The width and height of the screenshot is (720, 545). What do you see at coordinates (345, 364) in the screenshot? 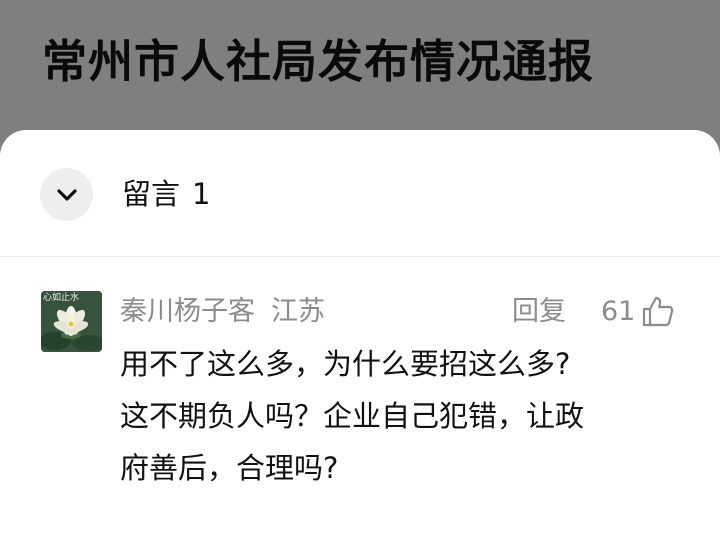
I see `comment-text-line: 用不了这么多，为什么要招这么多?` at bounding box center [345, 364].